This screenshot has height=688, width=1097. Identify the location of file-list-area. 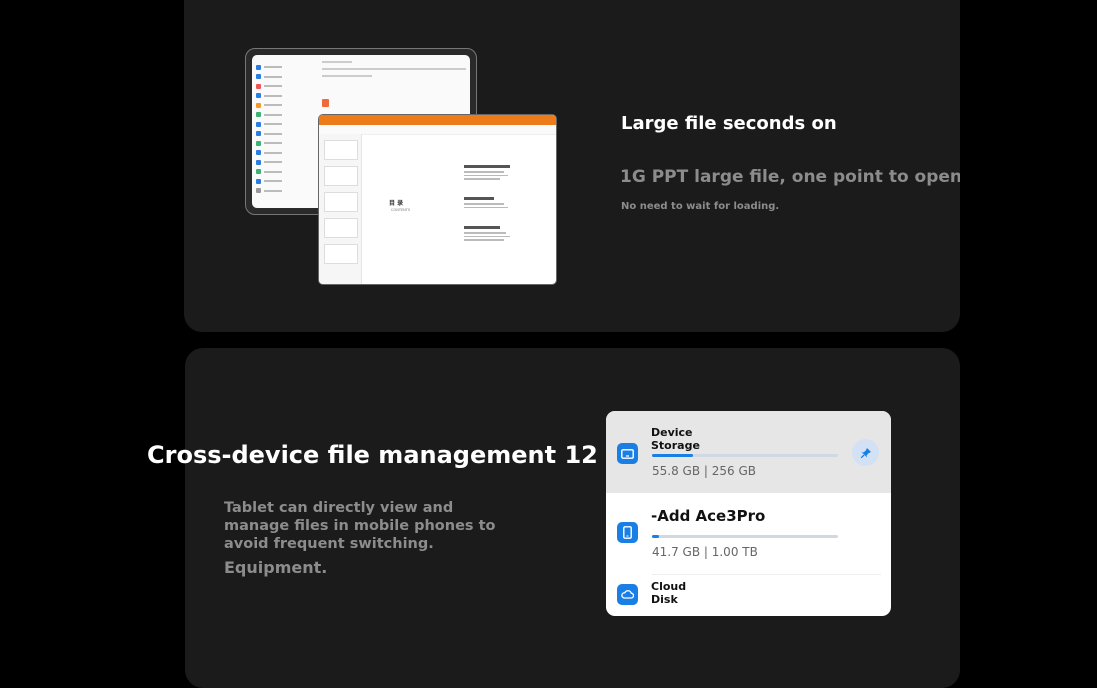
(394, 71).